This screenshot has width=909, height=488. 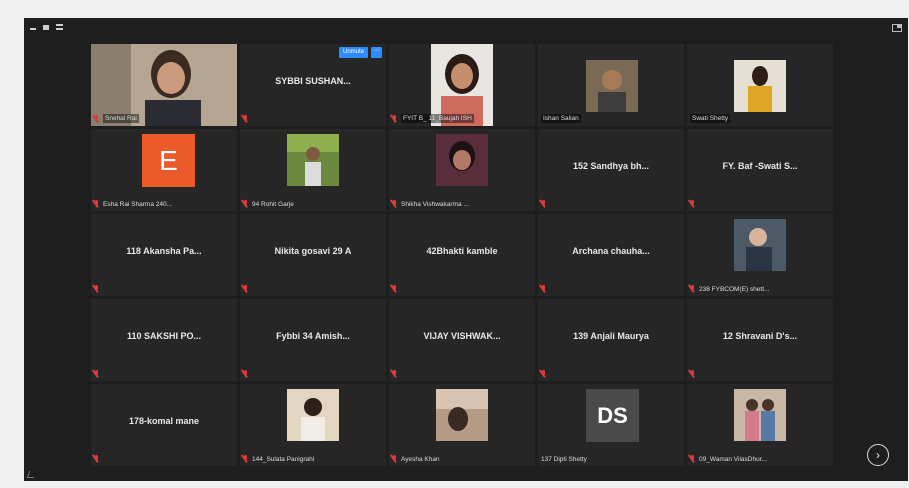 I want to click on unmute-button: Unmute, so click(x=353, y=52).